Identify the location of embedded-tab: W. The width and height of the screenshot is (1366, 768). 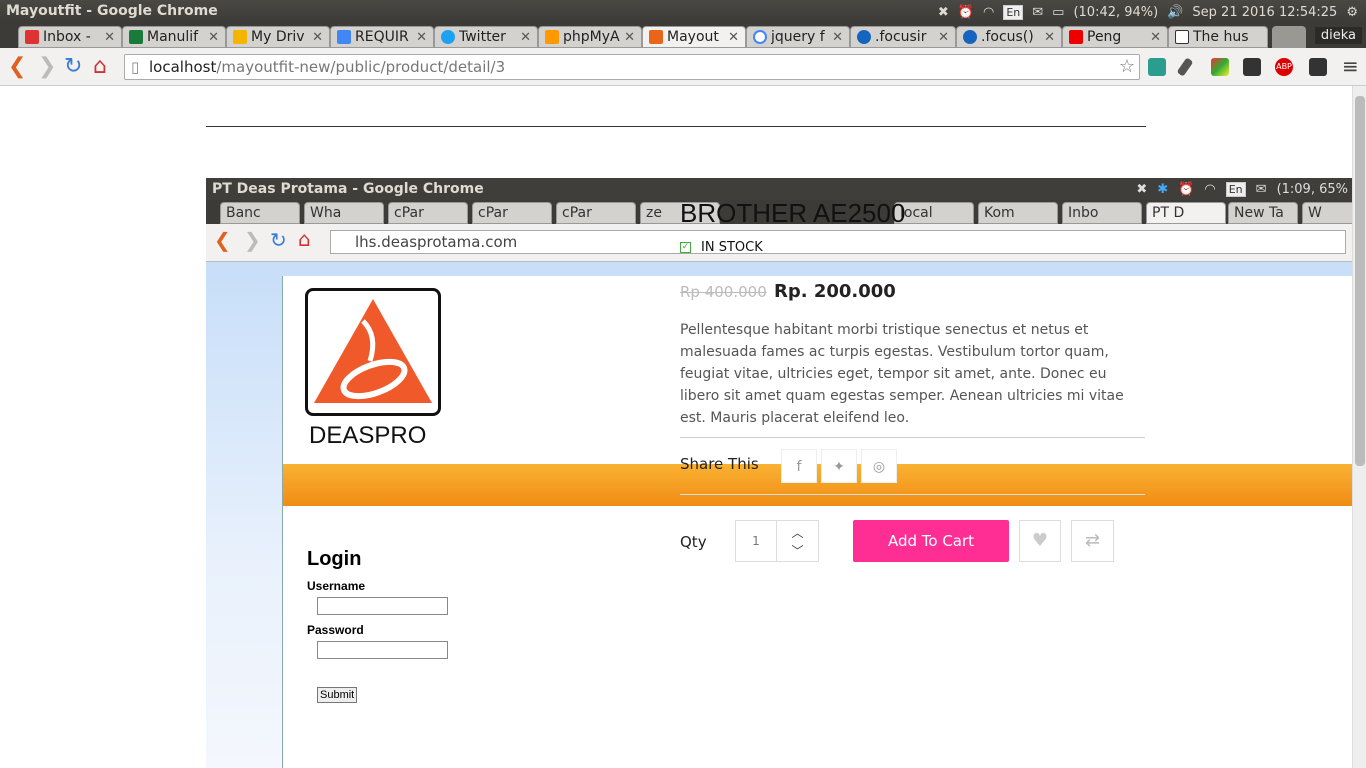
(1327, 213).